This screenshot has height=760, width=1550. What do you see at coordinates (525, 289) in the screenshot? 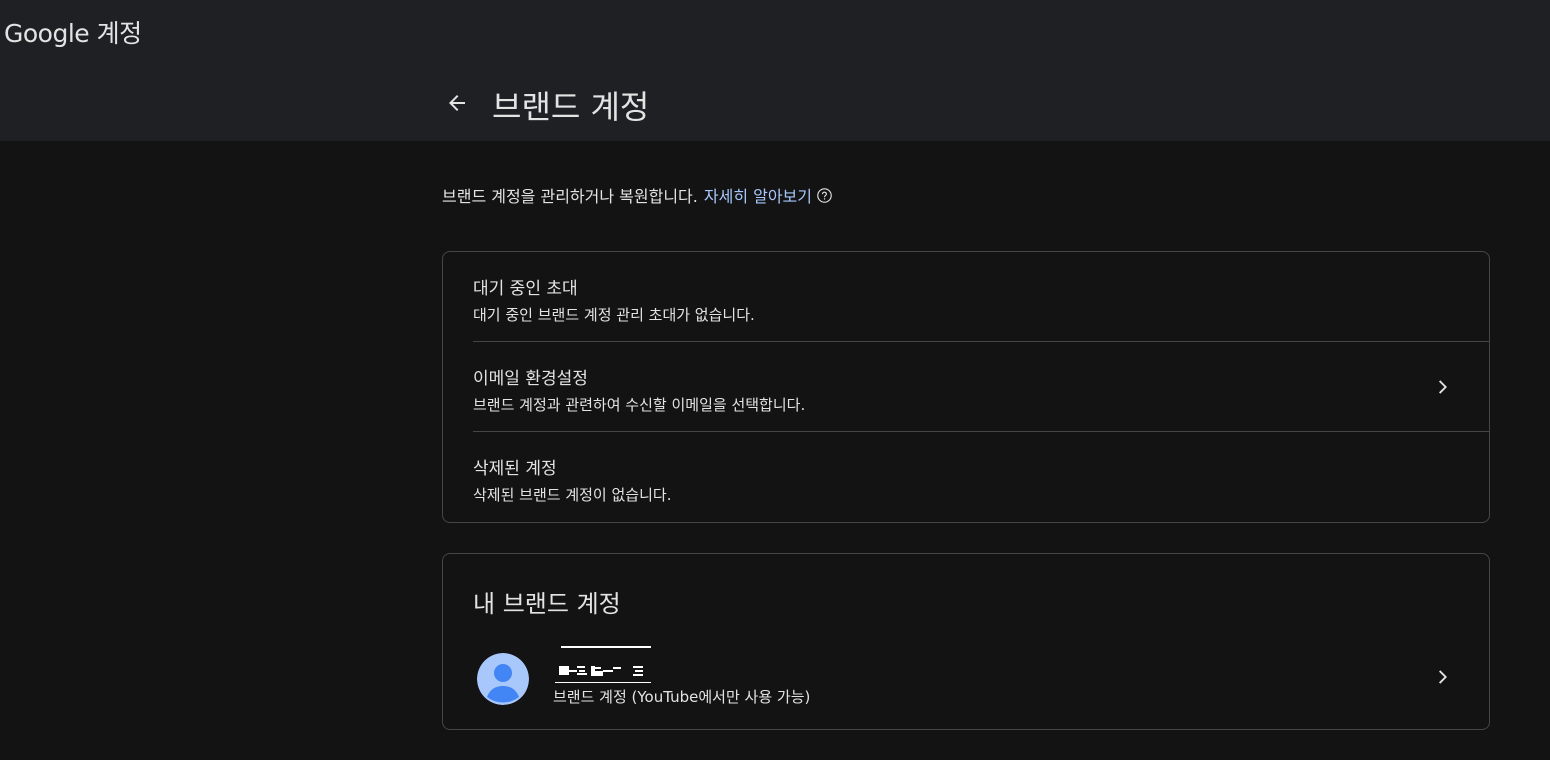
I see `row-title: 대기 중인 초대` at bounding box center [525, 289].